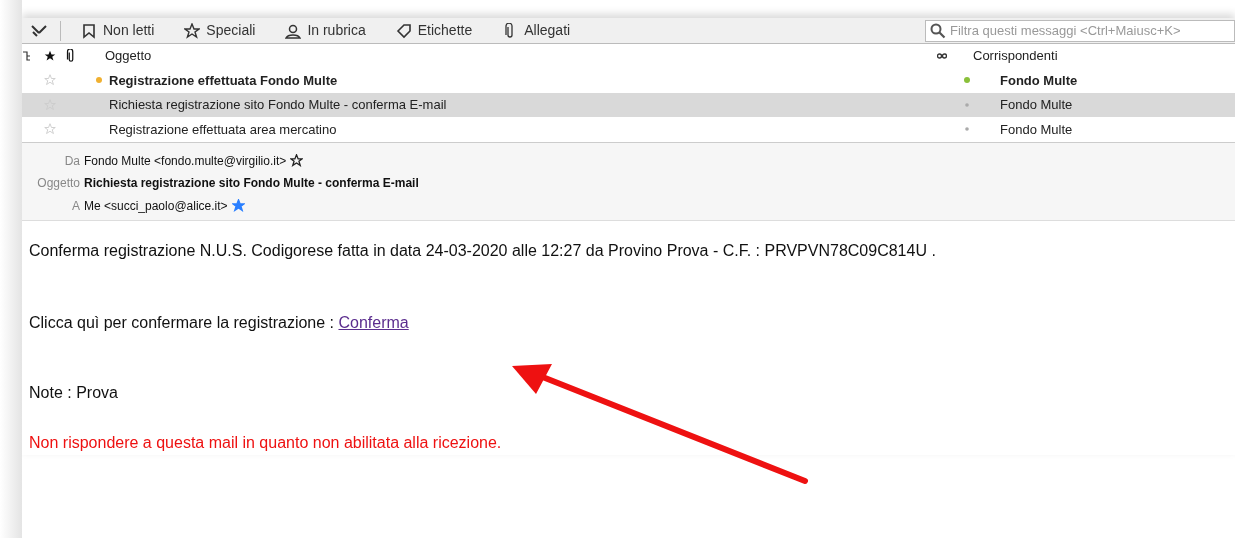  Describe the element at coordinates (223, 129) in the screenshot. I see `subject-text: Registrazione effettuata area mercatino` at that location.